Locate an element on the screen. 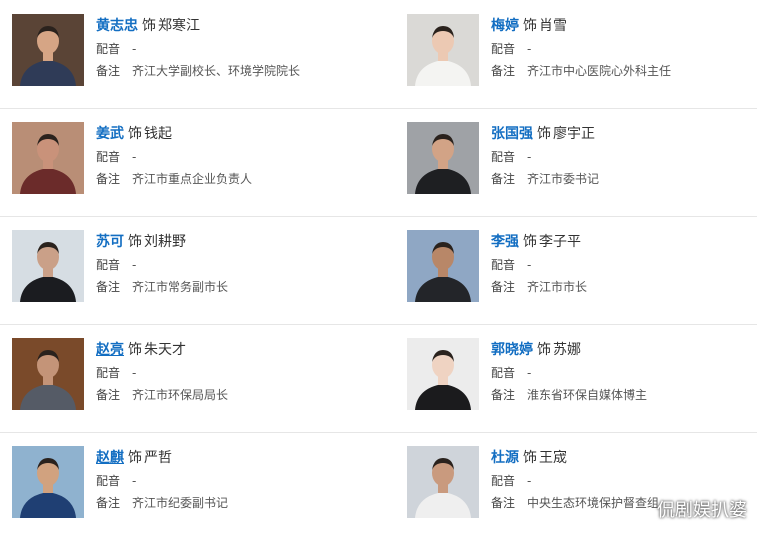  actor-name-link: 姜武 is located at coordinates (110, 134).